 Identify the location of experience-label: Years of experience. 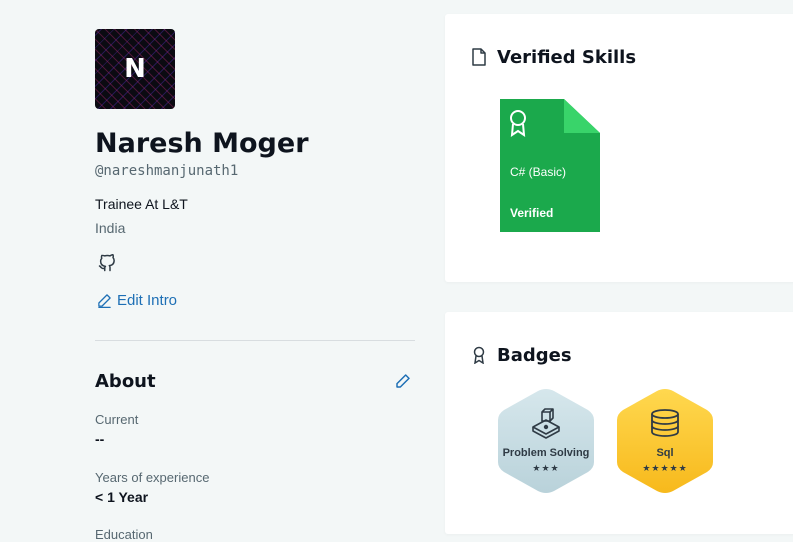
(152, 477).